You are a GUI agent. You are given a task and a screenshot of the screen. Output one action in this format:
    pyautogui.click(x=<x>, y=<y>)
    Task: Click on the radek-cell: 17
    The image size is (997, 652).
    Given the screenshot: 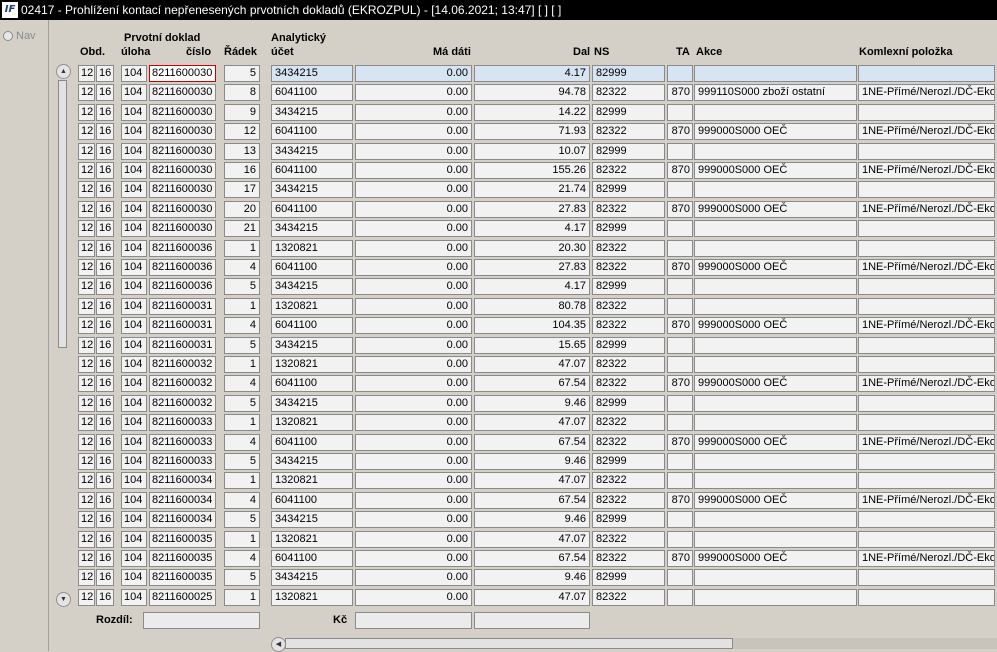 What is the action you would take?
    pyautogui.click(x=242, y=190)
    